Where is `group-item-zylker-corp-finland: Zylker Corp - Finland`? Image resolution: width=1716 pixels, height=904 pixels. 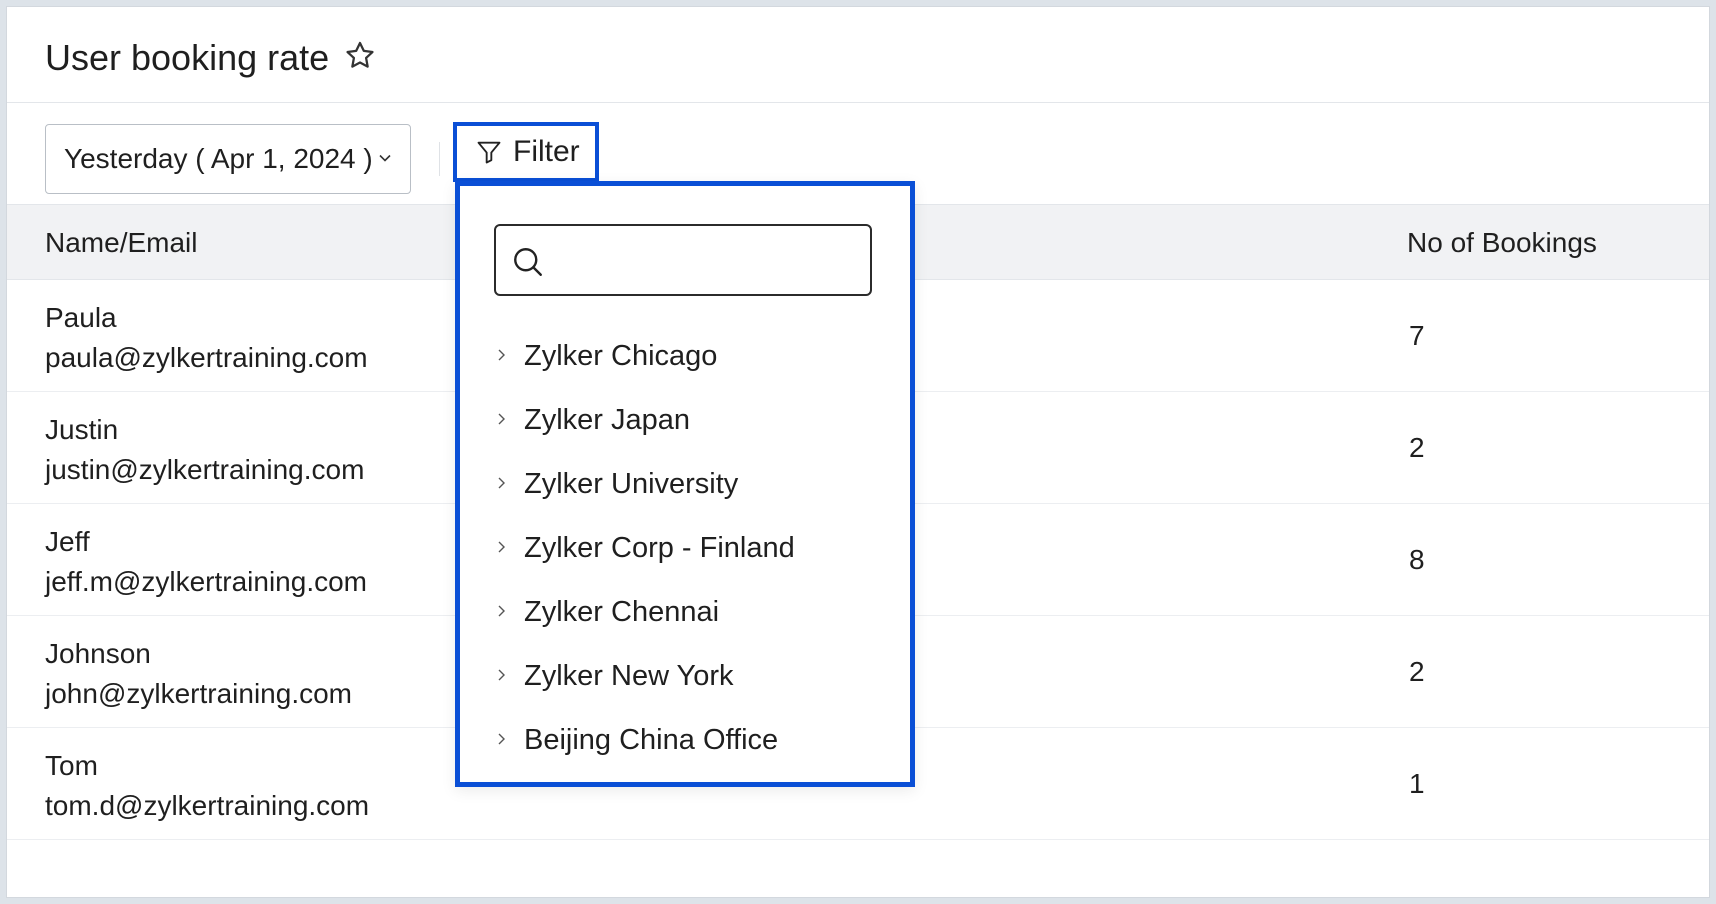
group-item-zylker-corp-finland: Zylker Corp - Finland is located at coordinates (685, 548).